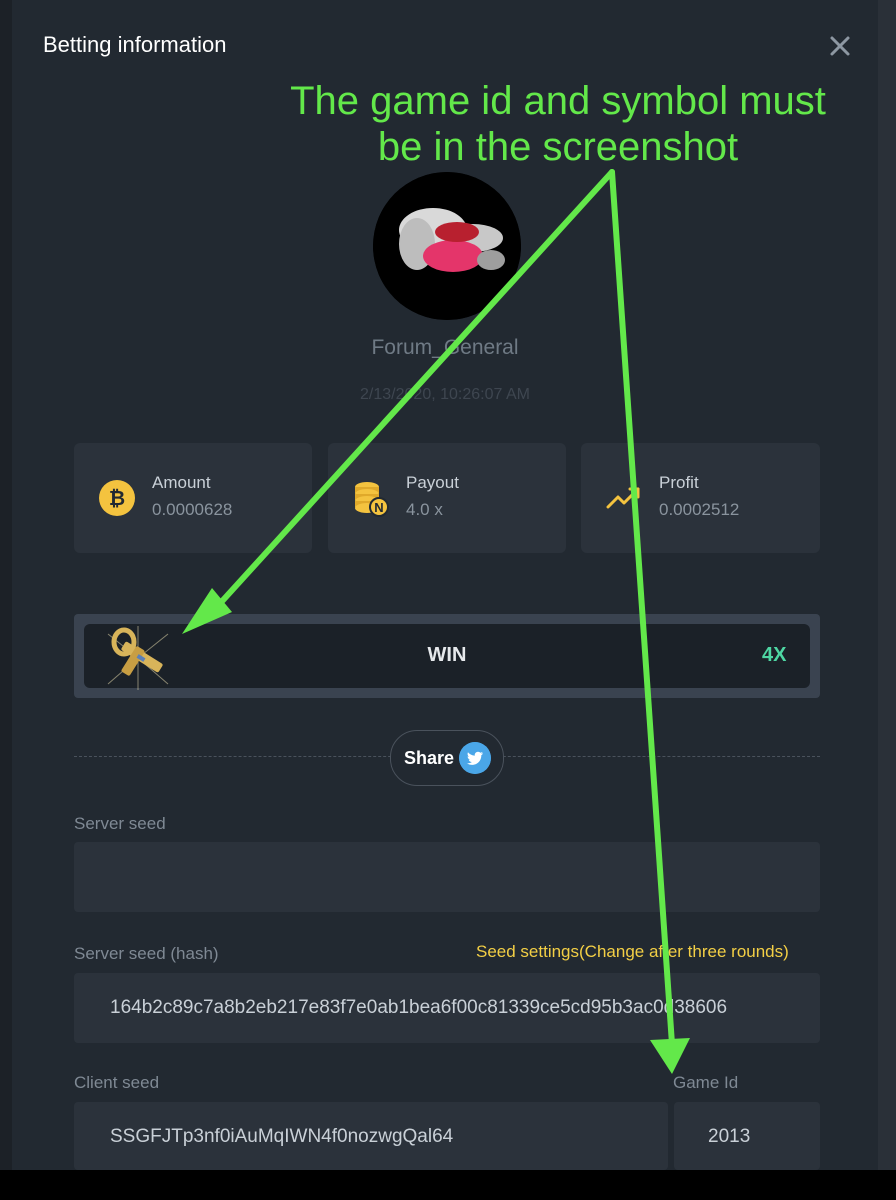  What do you see at coordinates (642, 608) in the screenshot?
I see `annotation-arrow-to-game-id` at bounding box center [642, 608].